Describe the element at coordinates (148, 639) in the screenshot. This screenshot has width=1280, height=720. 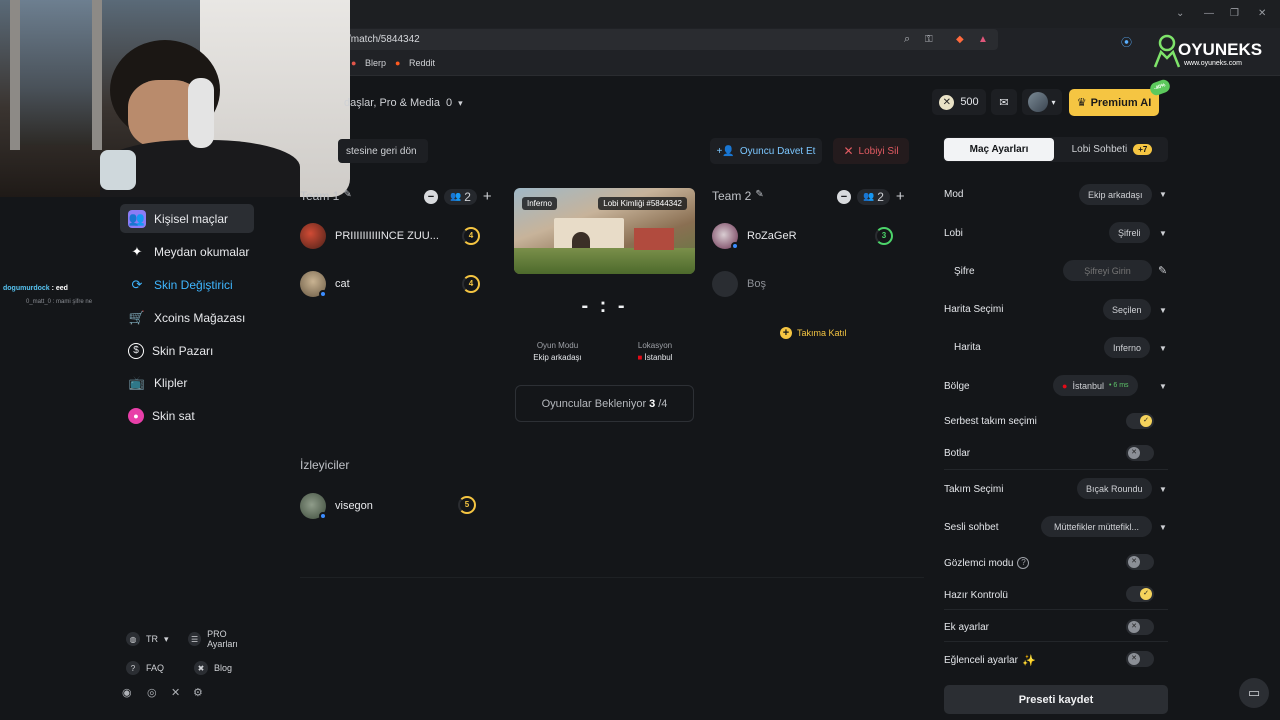
I see `language-selector: ◍ TR ▾` at that location.